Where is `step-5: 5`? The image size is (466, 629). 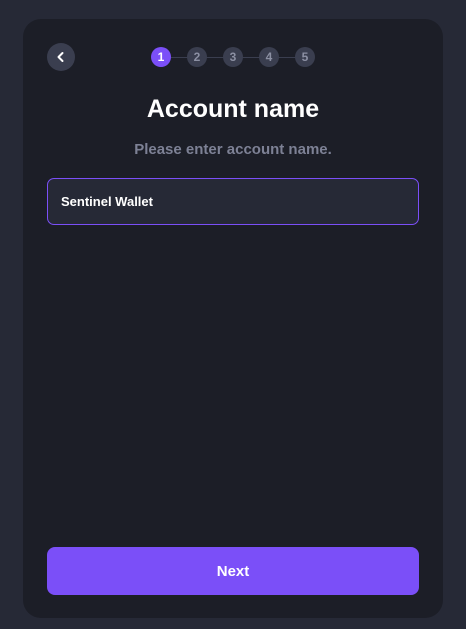 step-5: 5 is located at coordinates (305, 57).